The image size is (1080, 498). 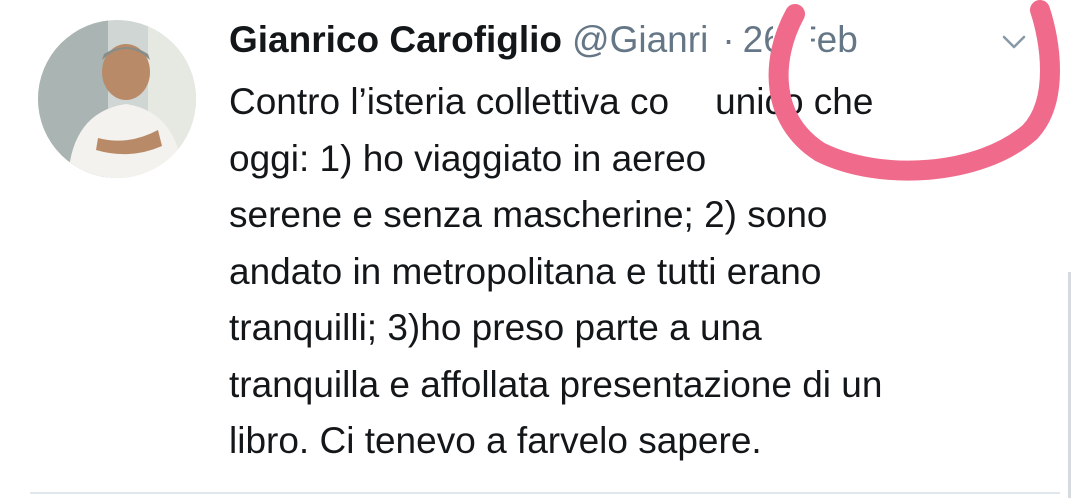 I want to click on tweet-header: Gianrico Carofiglio @Gianri · 26 Feb, so click(x=543, y=40).